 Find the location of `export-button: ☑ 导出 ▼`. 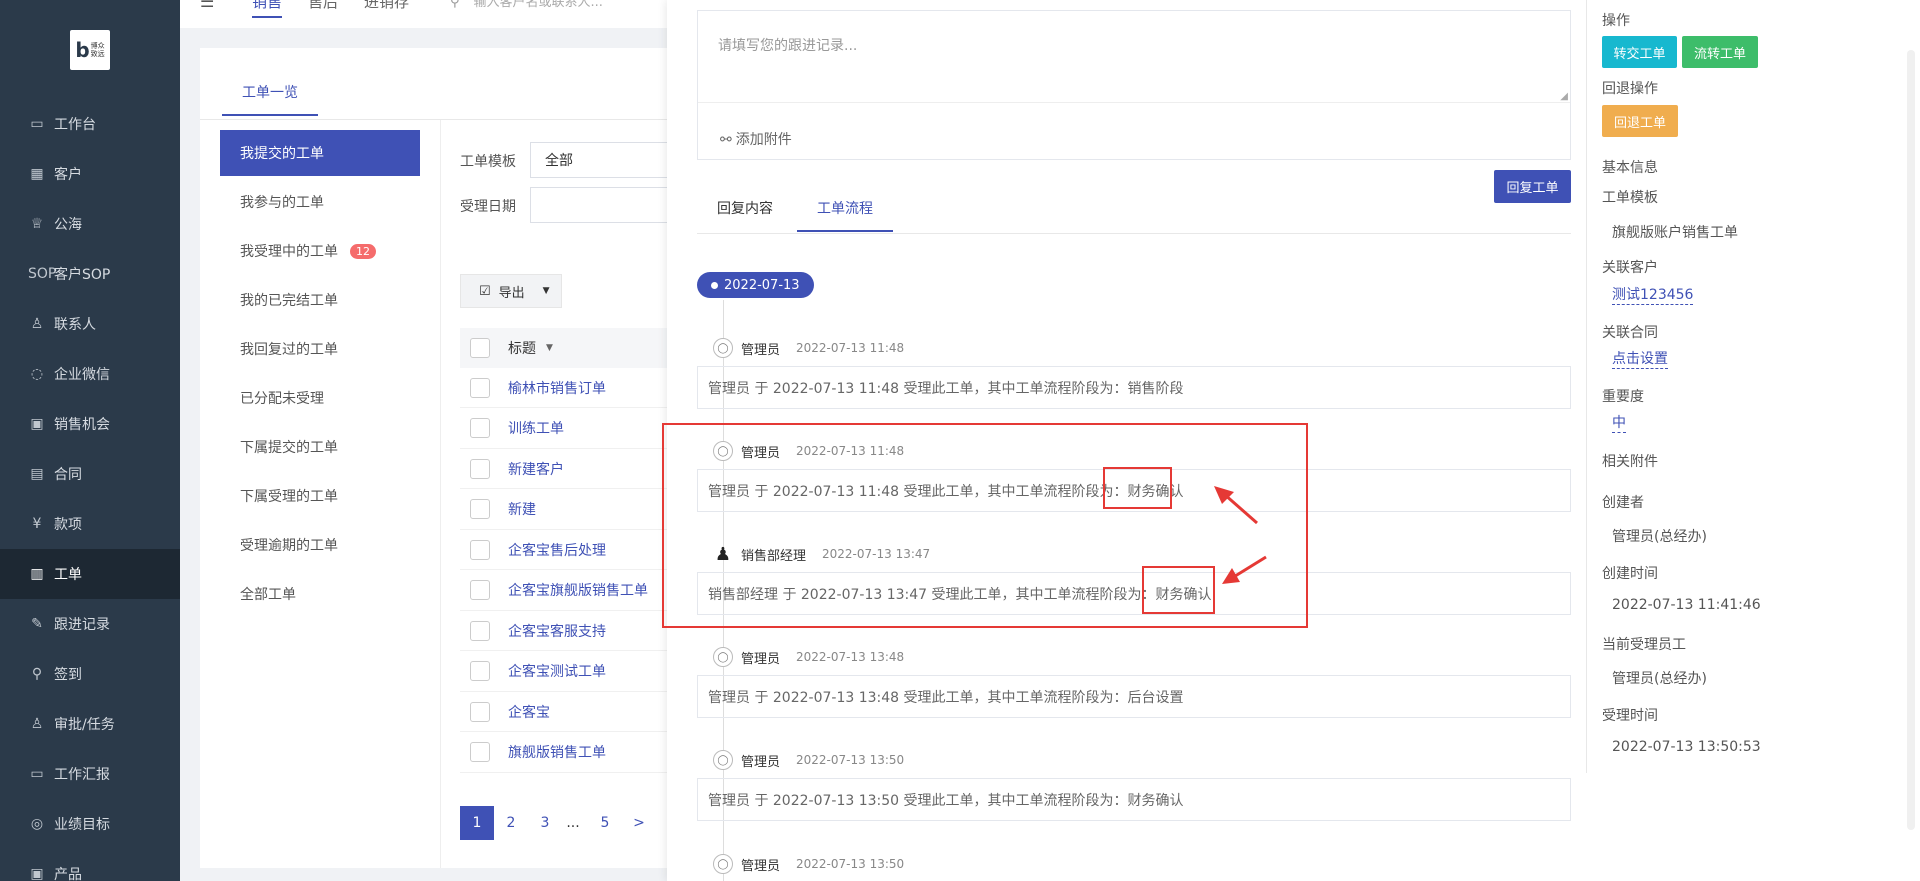

export-button: ☑ 导出 ▼ is located at coordinates (511, 291).